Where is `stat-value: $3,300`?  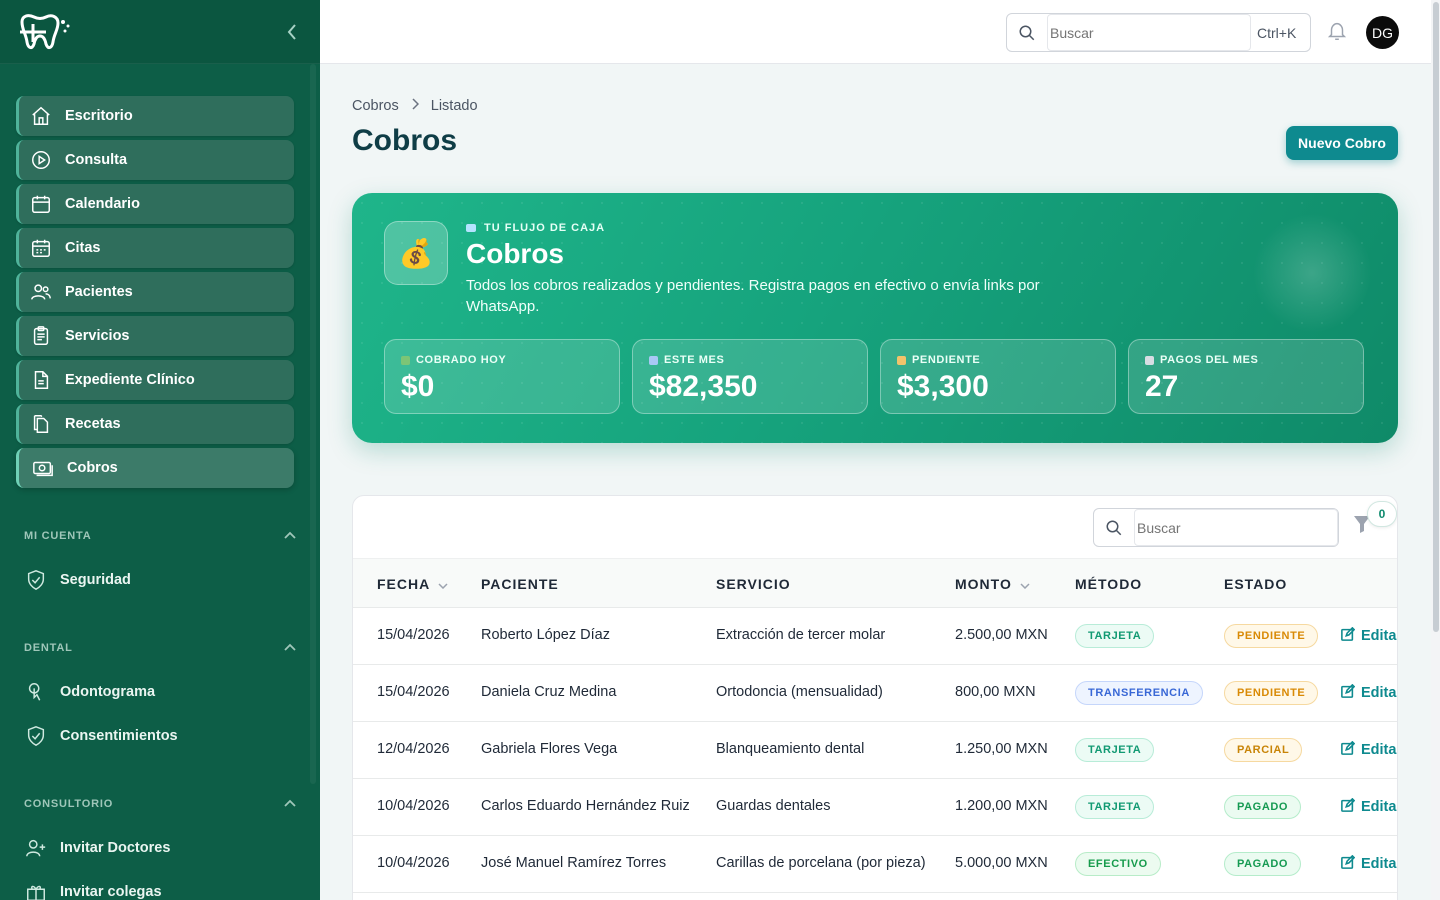 stat-value: $3,300 is located at coordinates (943, 386).